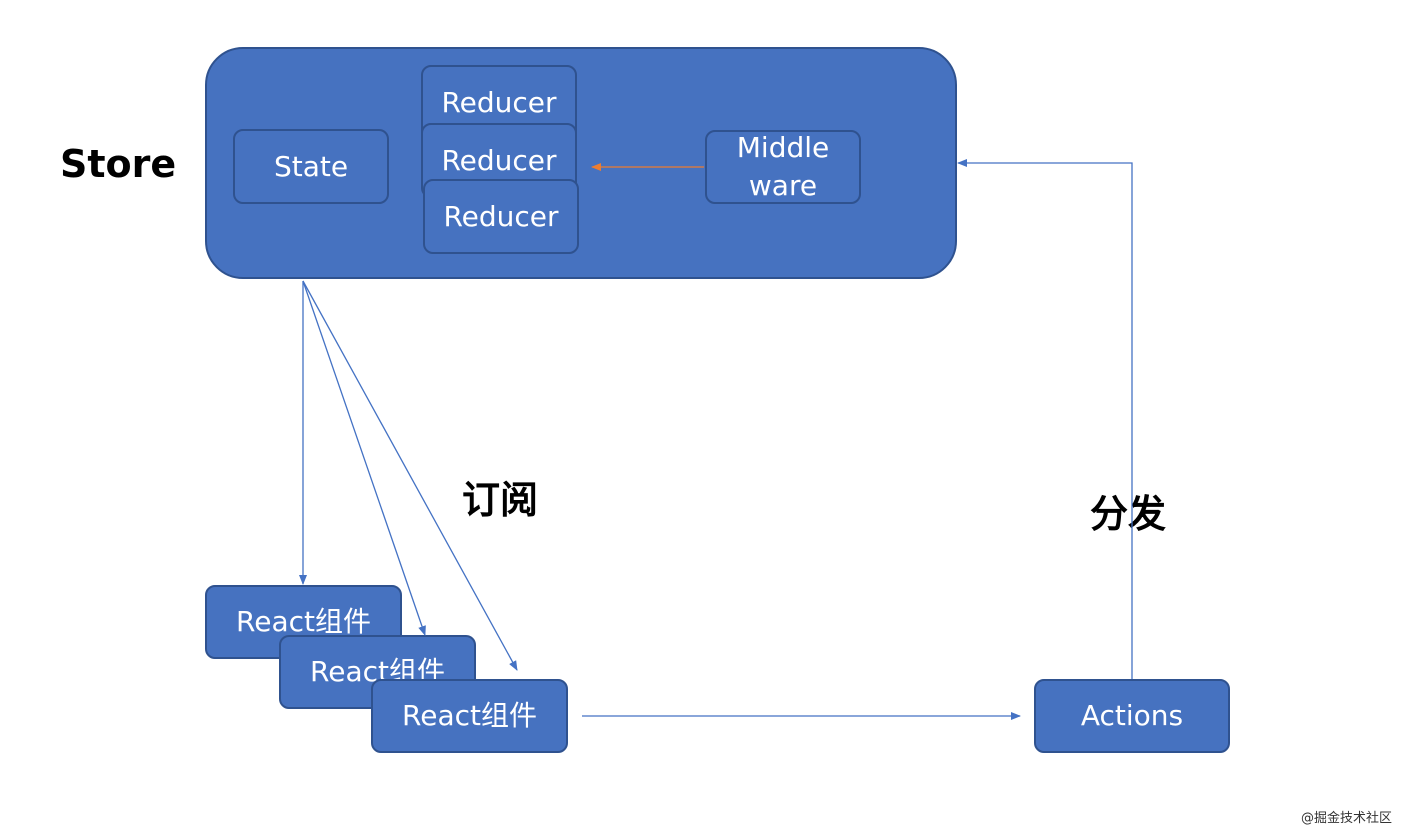 The image size is (1408, 840). Describe the element at coordinates (1045, 419) in the screenshot. I see `actions-to-store-arrow` at that location.